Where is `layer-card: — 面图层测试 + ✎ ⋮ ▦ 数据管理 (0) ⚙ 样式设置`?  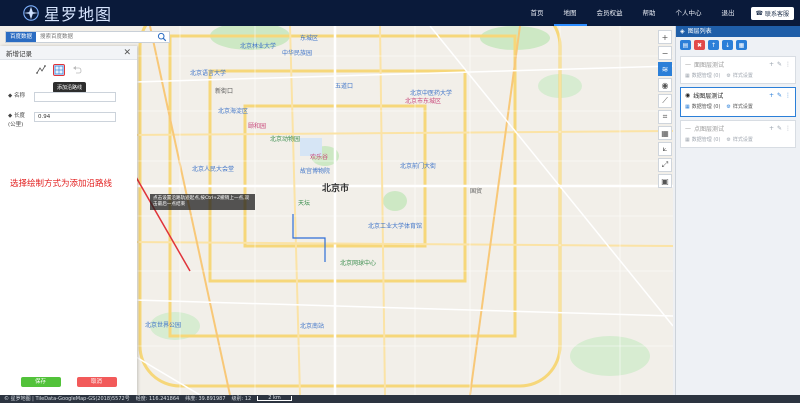 layer-card: — 面图层测试 + ✎ ⋮ ▦ 数据管理 (0) ⚙ 样式设置 is located at coordinates (738, 70).